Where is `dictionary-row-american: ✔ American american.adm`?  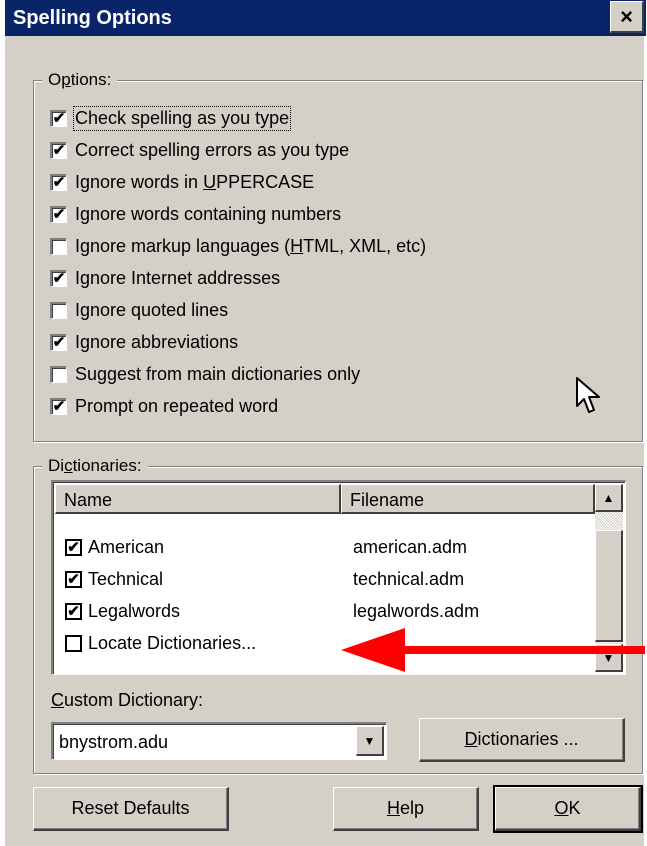
dictionary-row-american: ✔ American american.adm is located at coordinates (330, 547).